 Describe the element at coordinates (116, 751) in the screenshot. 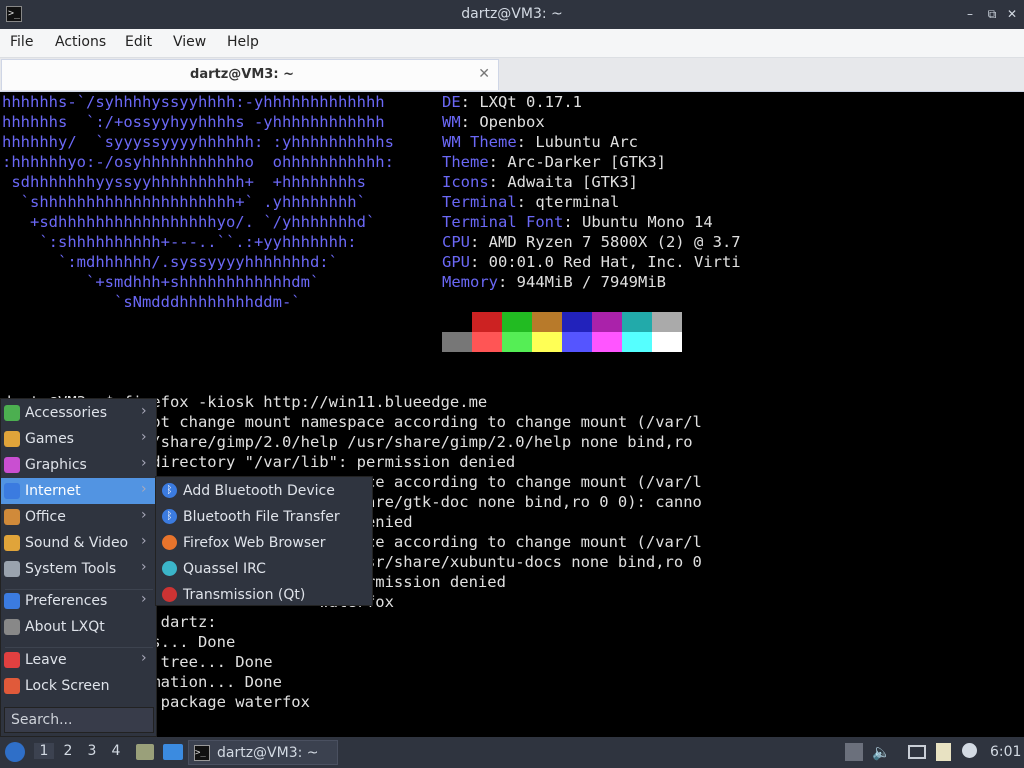

I see `workspace-4: 4` at that location.